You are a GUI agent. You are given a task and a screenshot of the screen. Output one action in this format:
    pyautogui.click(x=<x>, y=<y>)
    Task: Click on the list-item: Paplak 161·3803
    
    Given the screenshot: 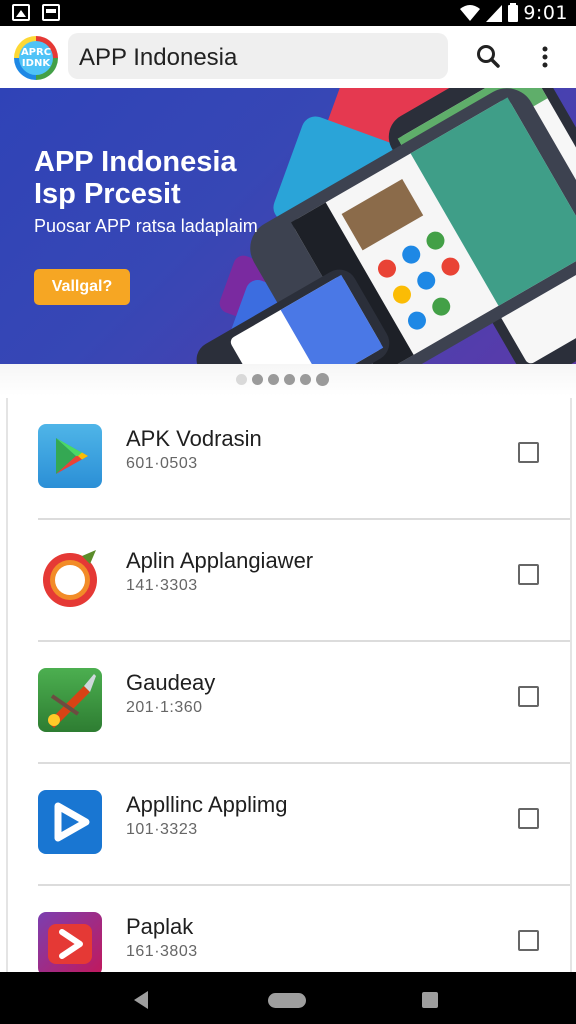 What is the action you would take?
    pyautogui.click(x=289, y=929)
    